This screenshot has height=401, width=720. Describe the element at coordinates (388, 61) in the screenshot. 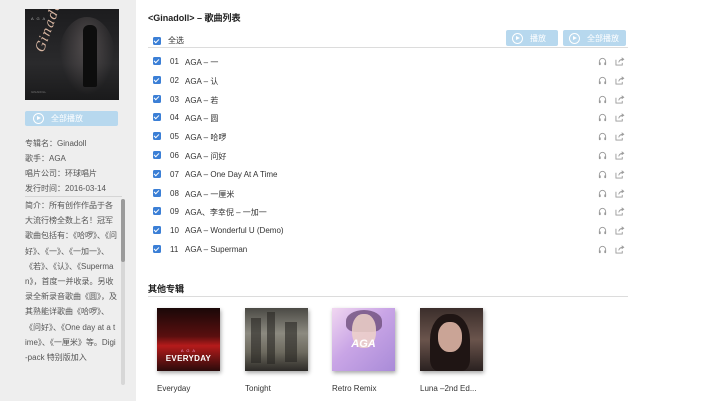

I see `track-row: 01 AGA – 一` at that location.